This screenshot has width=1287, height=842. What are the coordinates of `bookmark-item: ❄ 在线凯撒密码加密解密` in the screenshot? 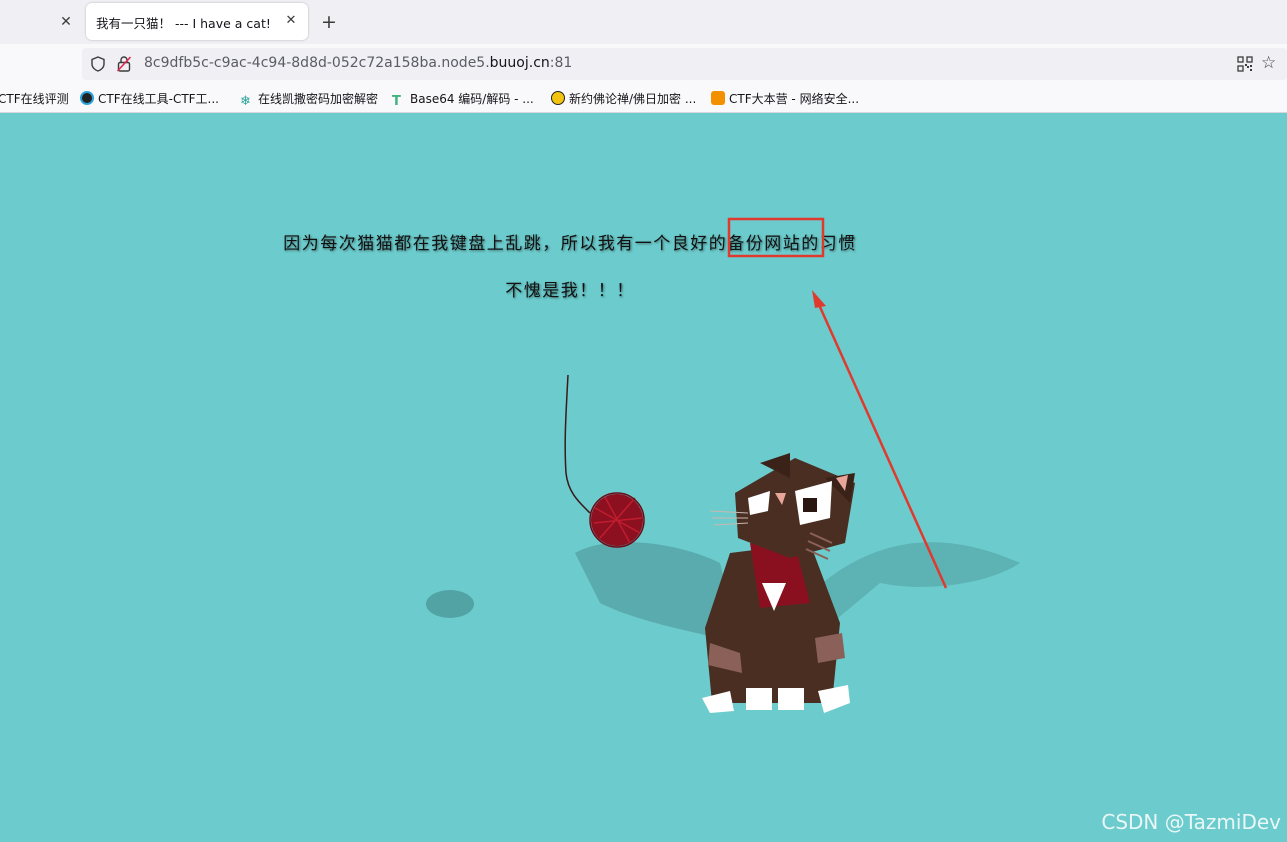 It's located at (309, 99).